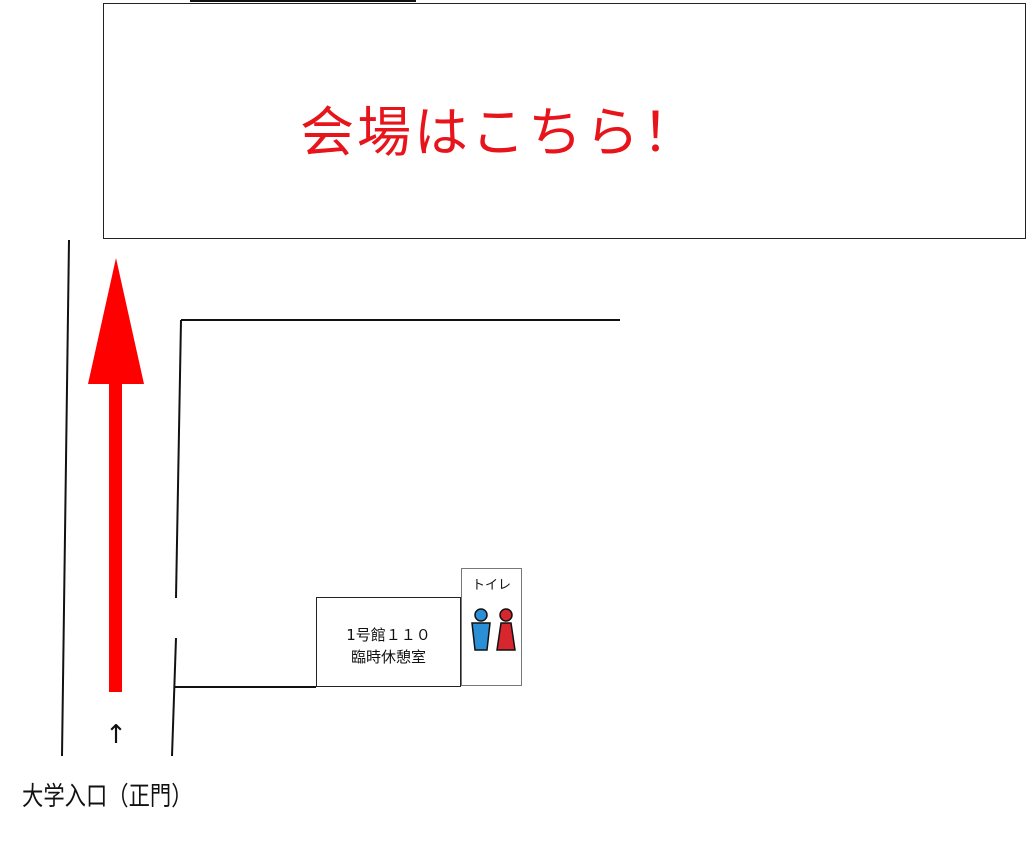 This screenshot has width=1027, height=844. Describe the element at coordinates (481, 636) in the screenshot. I see `male-body-icon` at that location.